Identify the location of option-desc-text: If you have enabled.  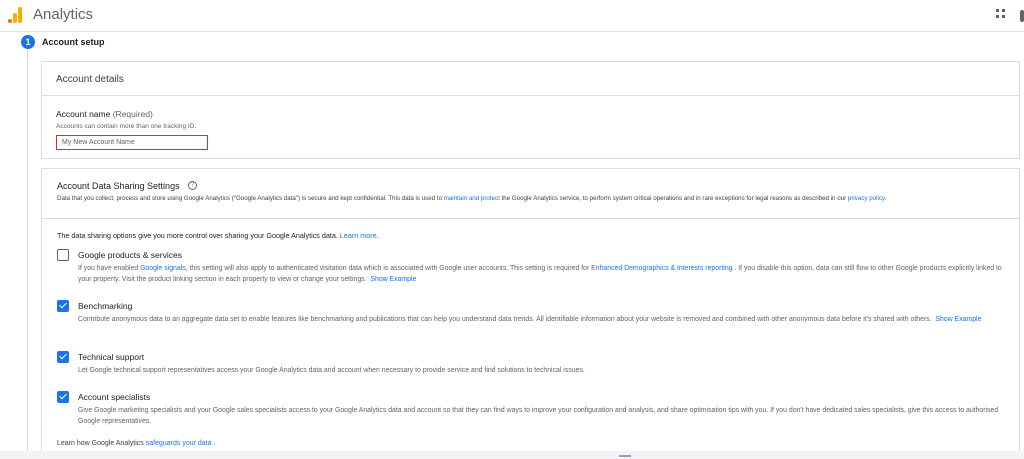
(109, 268).